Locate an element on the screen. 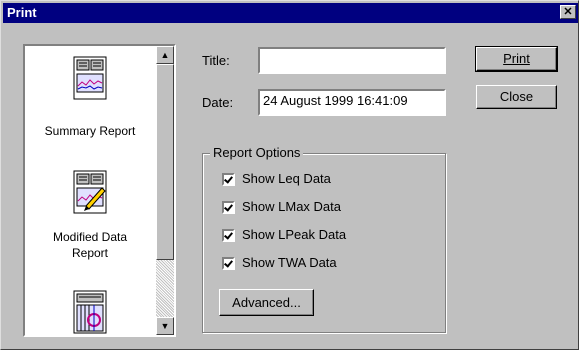  show-twa-checkbox is located at coordinates (228, 263).